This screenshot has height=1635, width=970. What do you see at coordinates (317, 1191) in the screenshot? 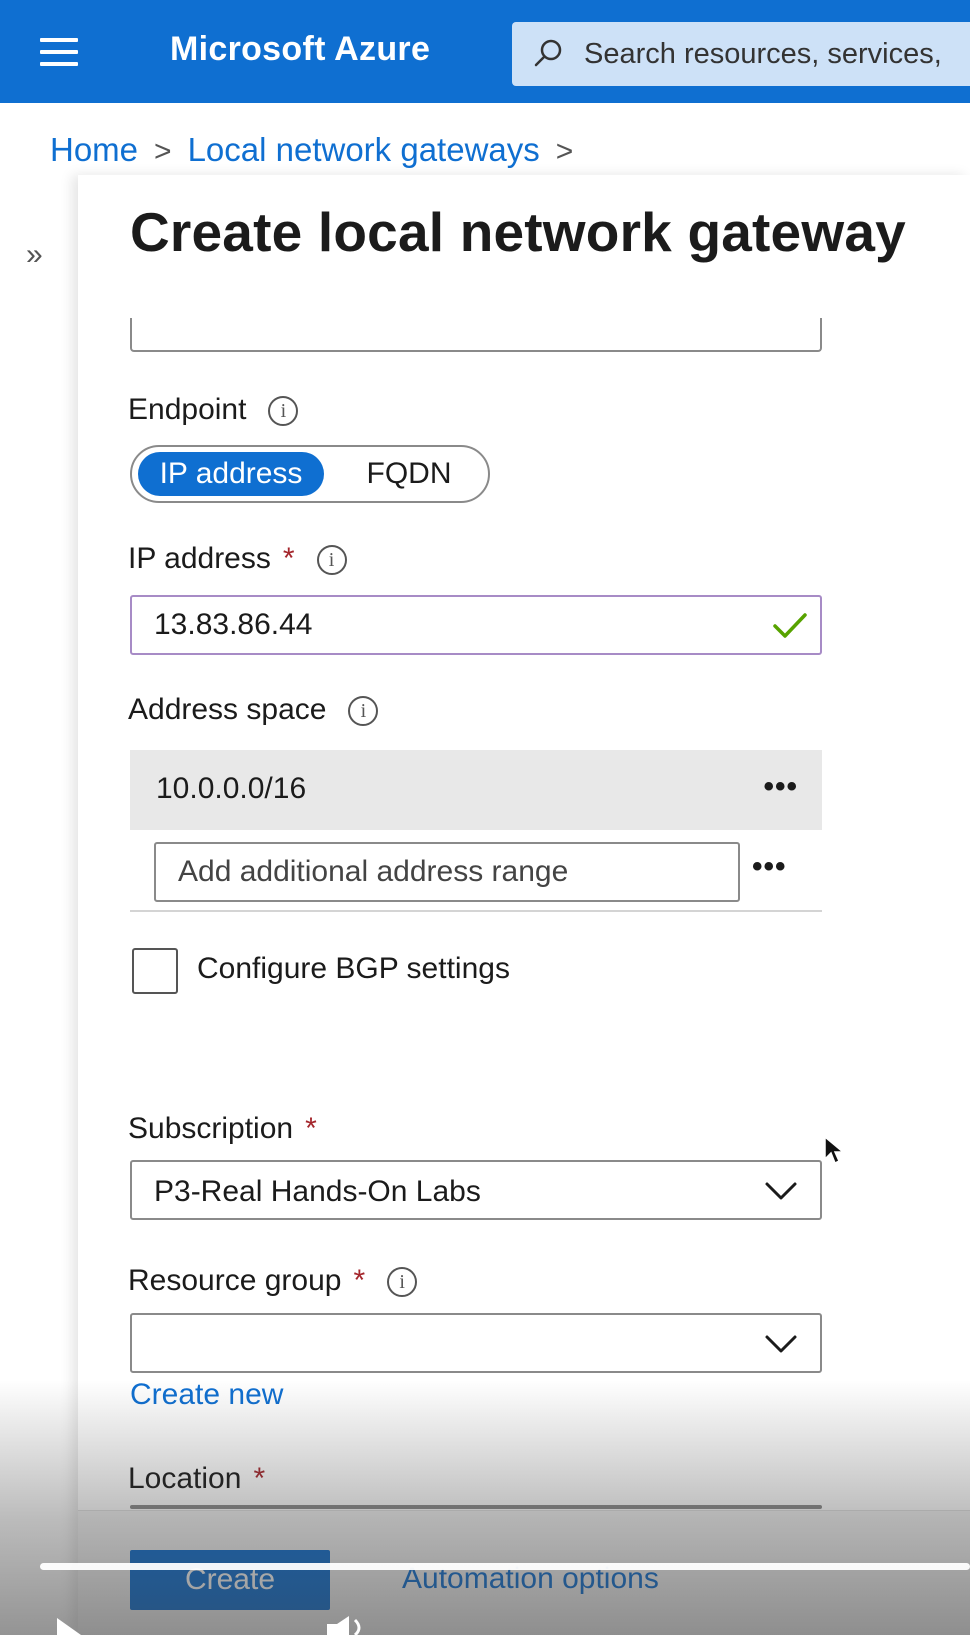
I see `subscription-value: P3-Real Hands-On Labs` at bounding box center [317, 1191].